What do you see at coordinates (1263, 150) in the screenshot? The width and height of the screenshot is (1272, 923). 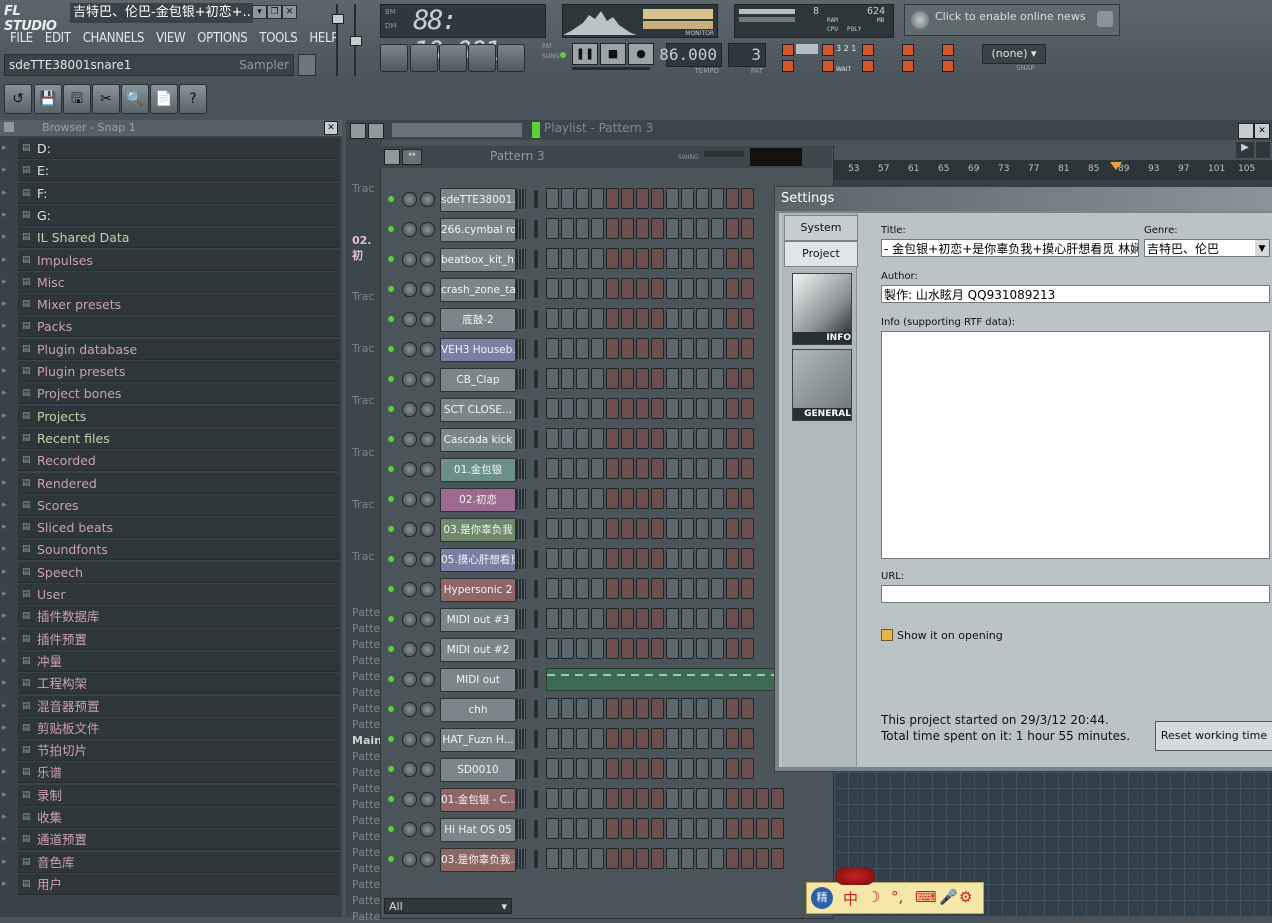 I see `playlist-scroll-end` at bounding box center [1263, 150].